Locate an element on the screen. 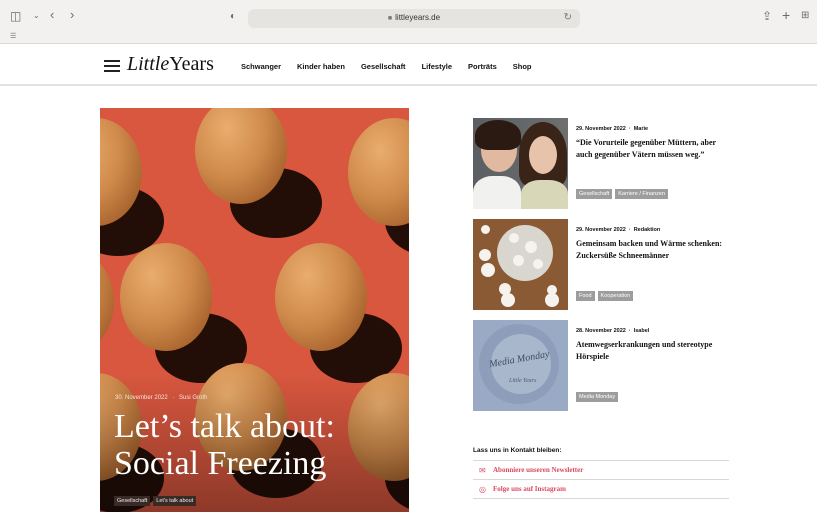 This screenshot has width=817, height=512. article-tags: Media Monday is located at coordinates (597, 397).